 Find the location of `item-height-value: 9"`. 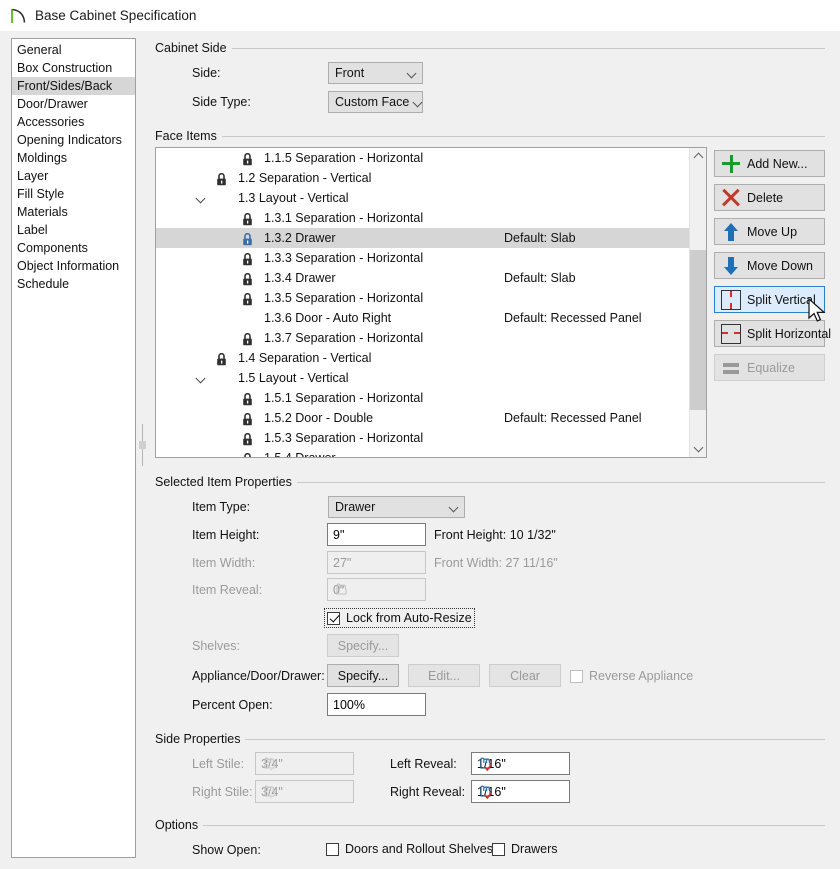

item-height-value: 9" is located at coordinates (339, 534).